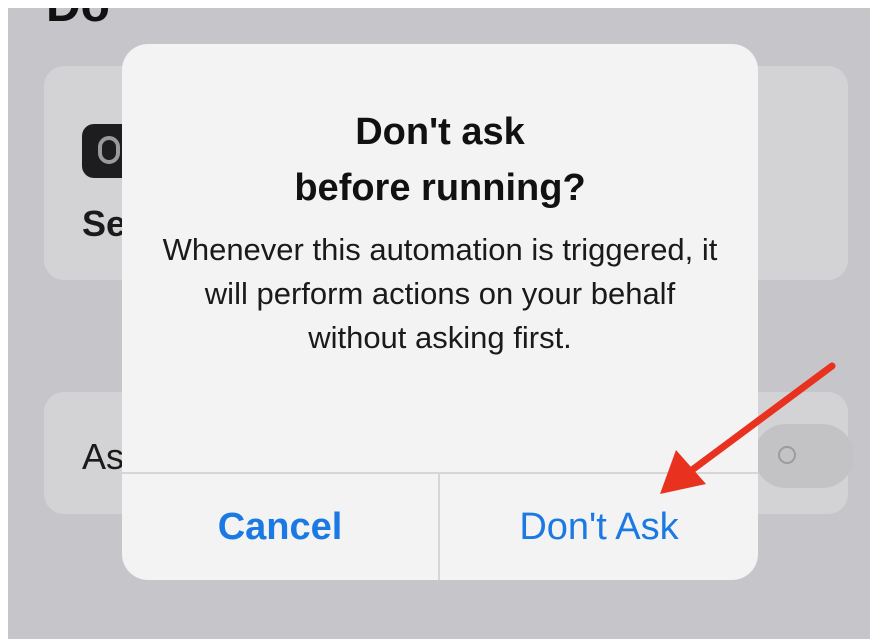 Image resolution: width=870 pixels, height=639 pixels. I want to click on ask-before-running-label: As, so click(103, 456).